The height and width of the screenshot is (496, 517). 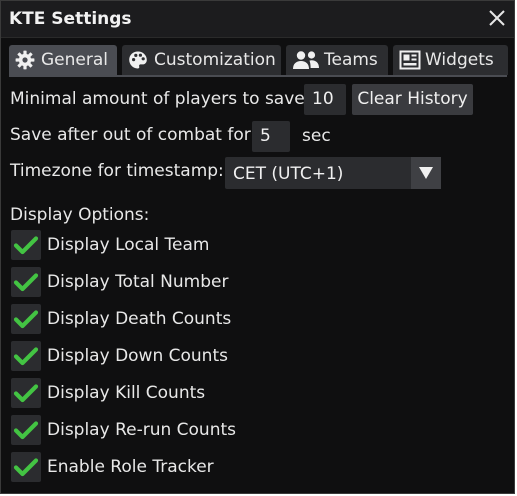 I want to click on save-after-input: 5, so click(x=271, y=136).